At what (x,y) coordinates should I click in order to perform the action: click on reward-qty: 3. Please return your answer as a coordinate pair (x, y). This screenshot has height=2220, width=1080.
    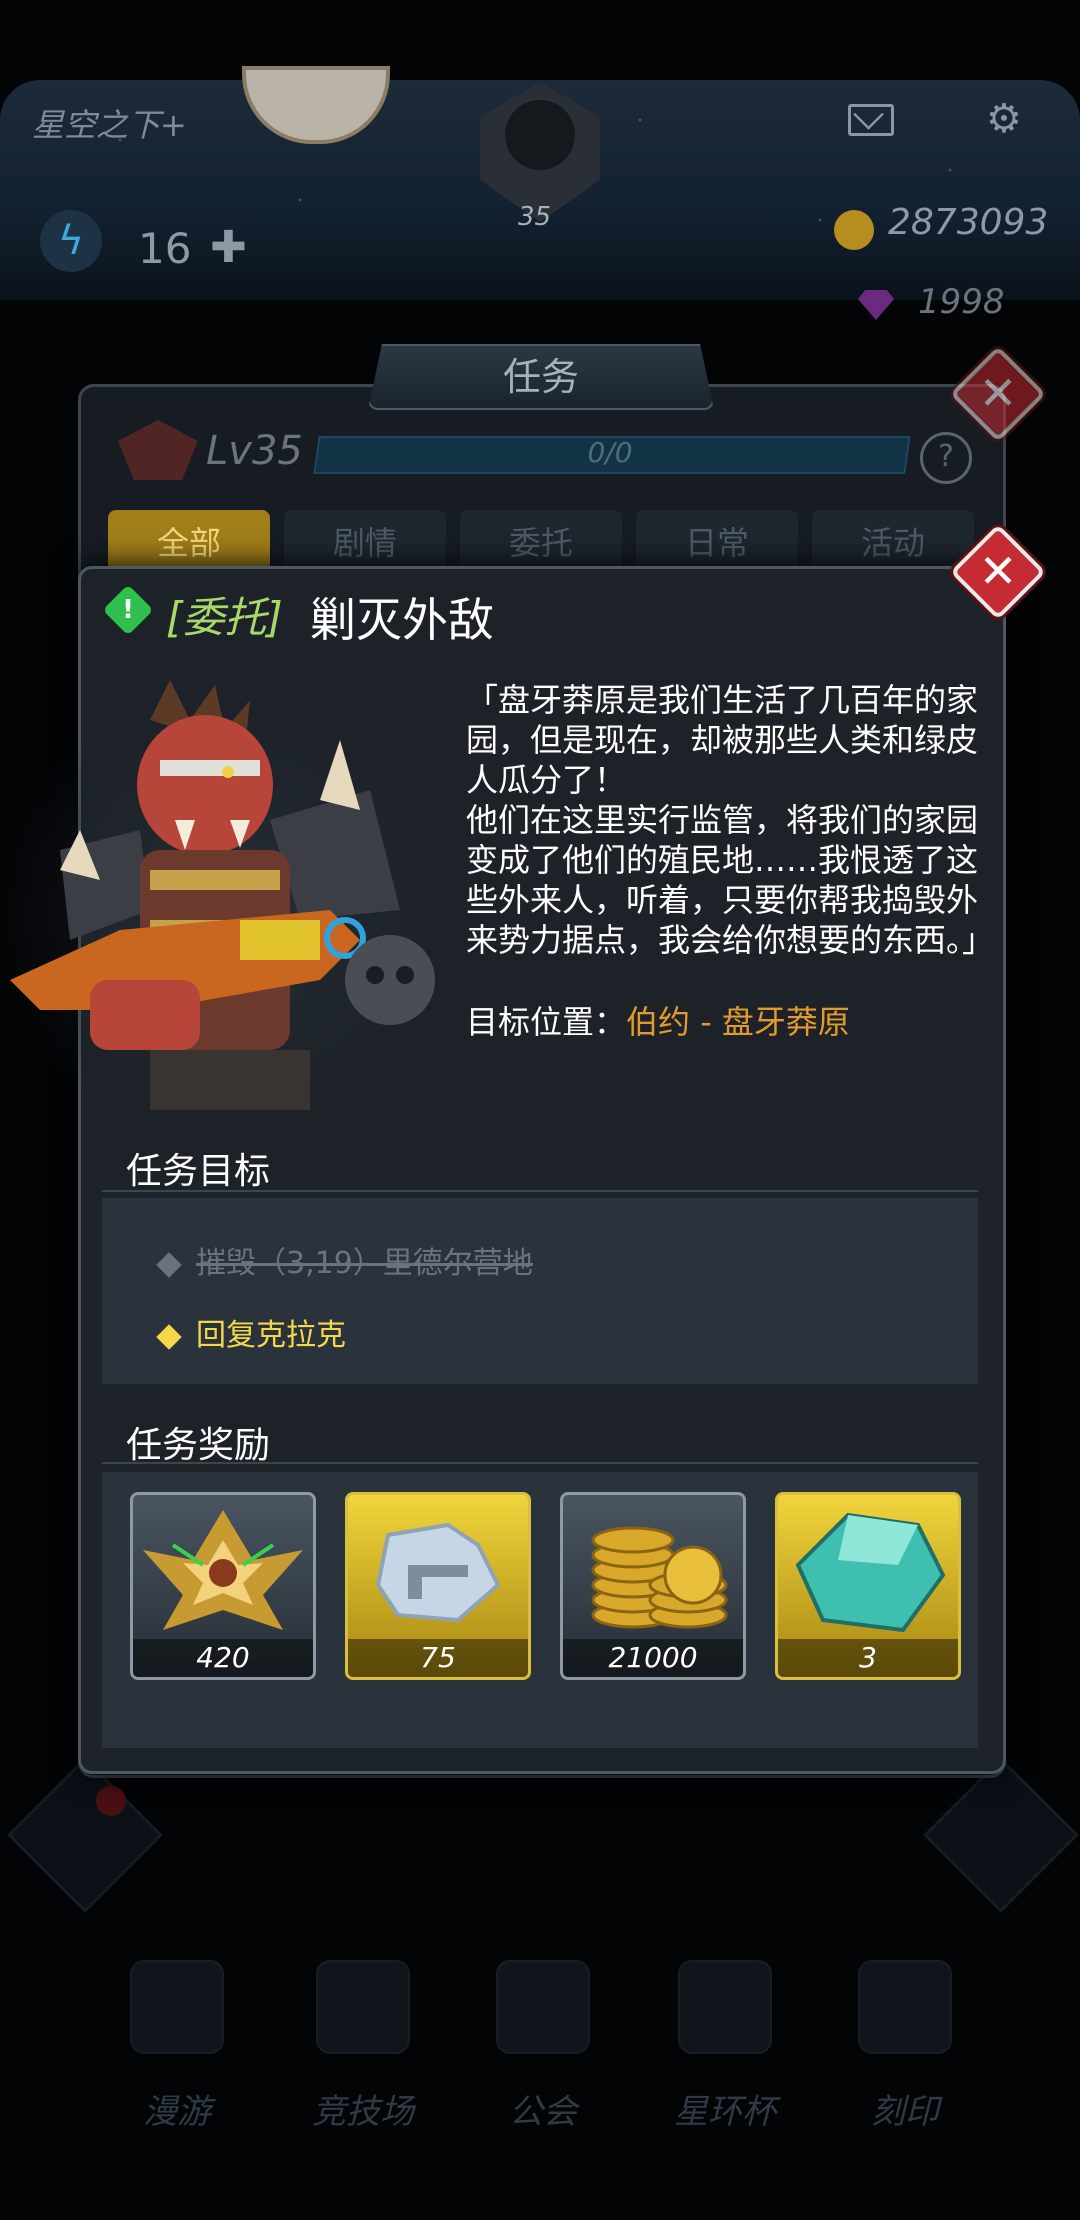
    Looking at the image, I should click on (868, 1658).